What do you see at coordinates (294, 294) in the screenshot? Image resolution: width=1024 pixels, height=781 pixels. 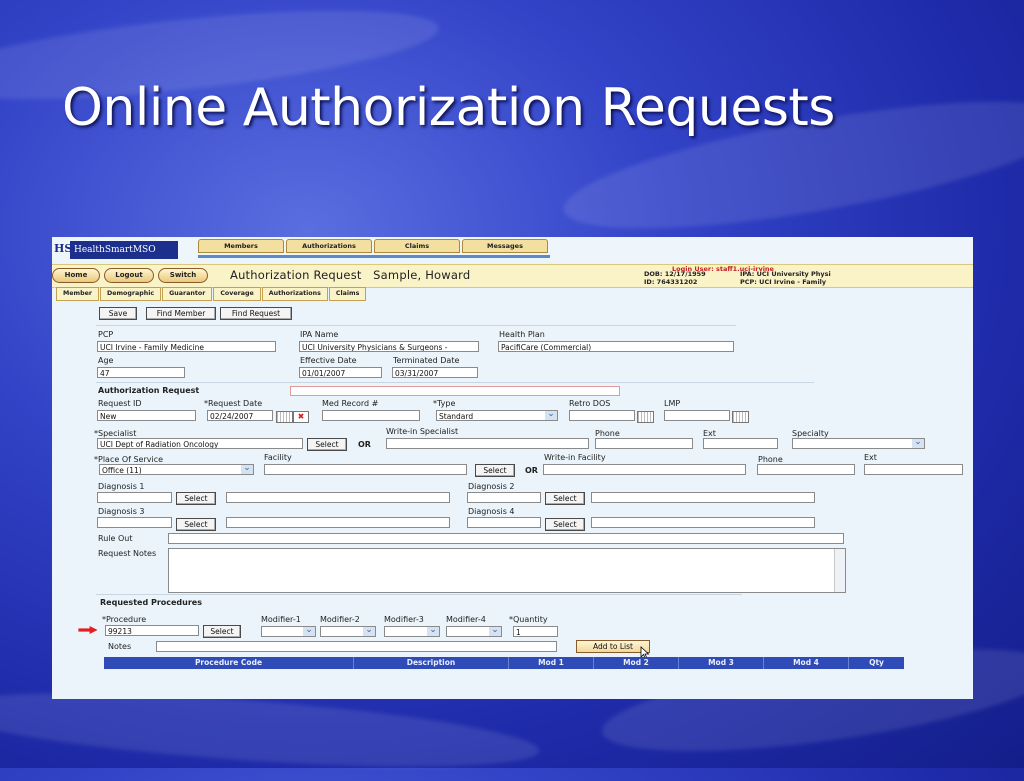 I see `subtab-authorizations: Authorizations` at bounding box center [294, 294].